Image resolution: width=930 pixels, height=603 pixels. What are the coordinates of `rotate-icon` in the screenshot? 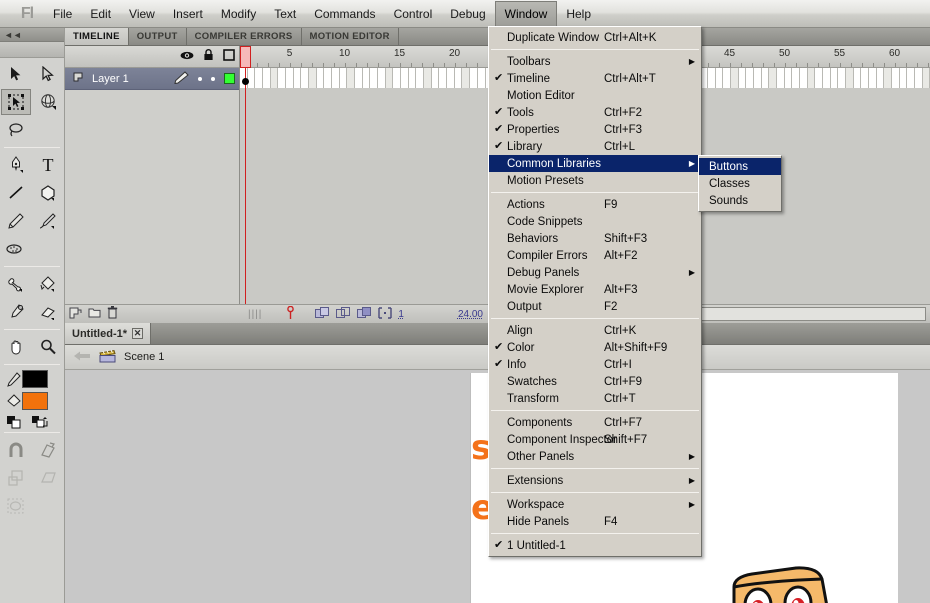 It's located at (48, 450).